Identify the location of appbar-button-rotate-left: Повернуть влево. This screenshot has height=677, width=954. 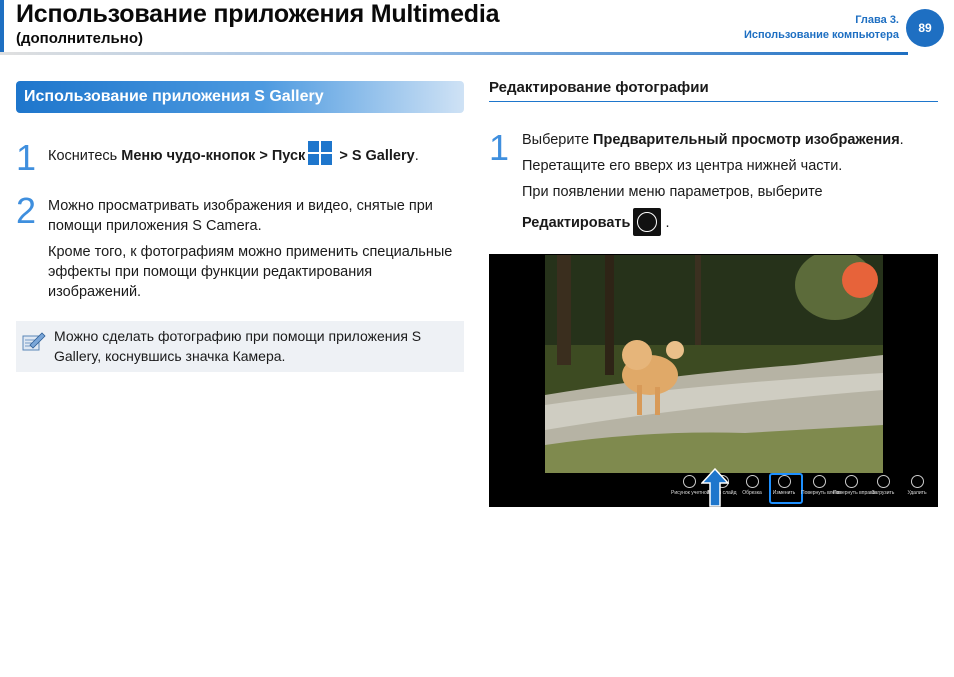
(821, 485).